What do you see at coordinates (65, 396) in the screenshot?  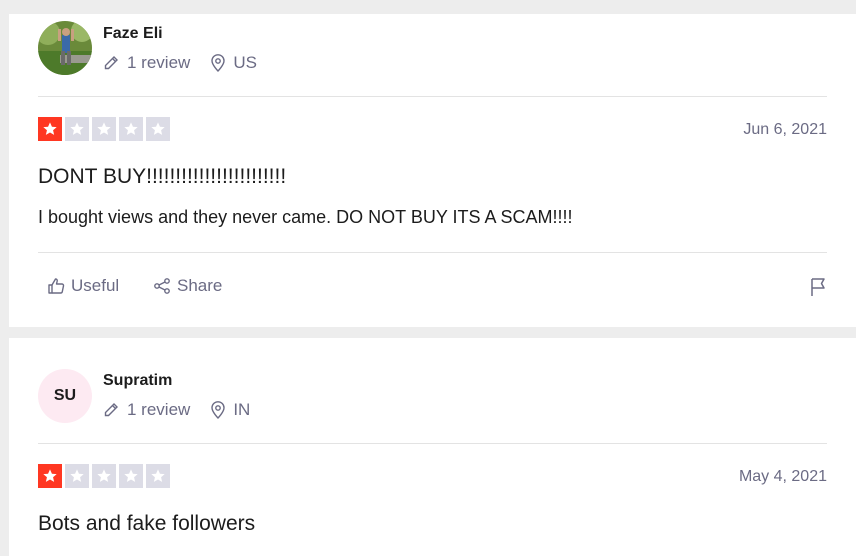 I see `reviewer-avatar-initials: SU` at bounding box center [65, 396].